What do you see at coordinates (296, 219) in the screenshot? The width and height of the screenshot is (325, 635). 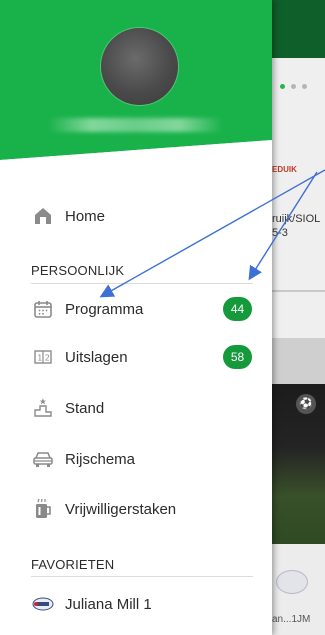 I see `match-teams-text: ruijk/SIOL` at bounding box center [296, 219].